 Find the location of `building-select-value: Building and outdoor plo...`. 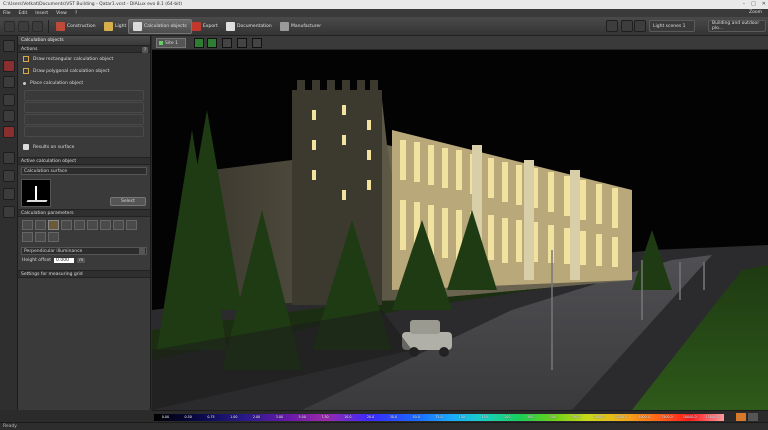

building-select-value: Building and outdoor plo... is located at coordinates (736, 26).